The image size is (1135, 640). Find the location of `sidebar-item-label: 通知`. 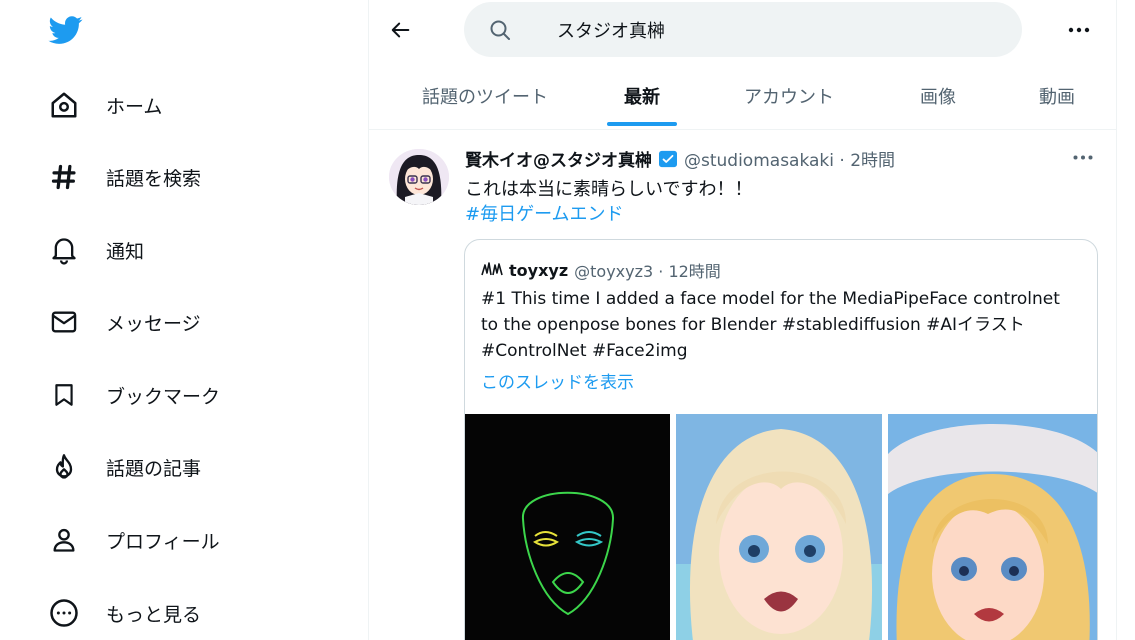

sidebar-item-label: 通知 is located at coordinates (125, 251).